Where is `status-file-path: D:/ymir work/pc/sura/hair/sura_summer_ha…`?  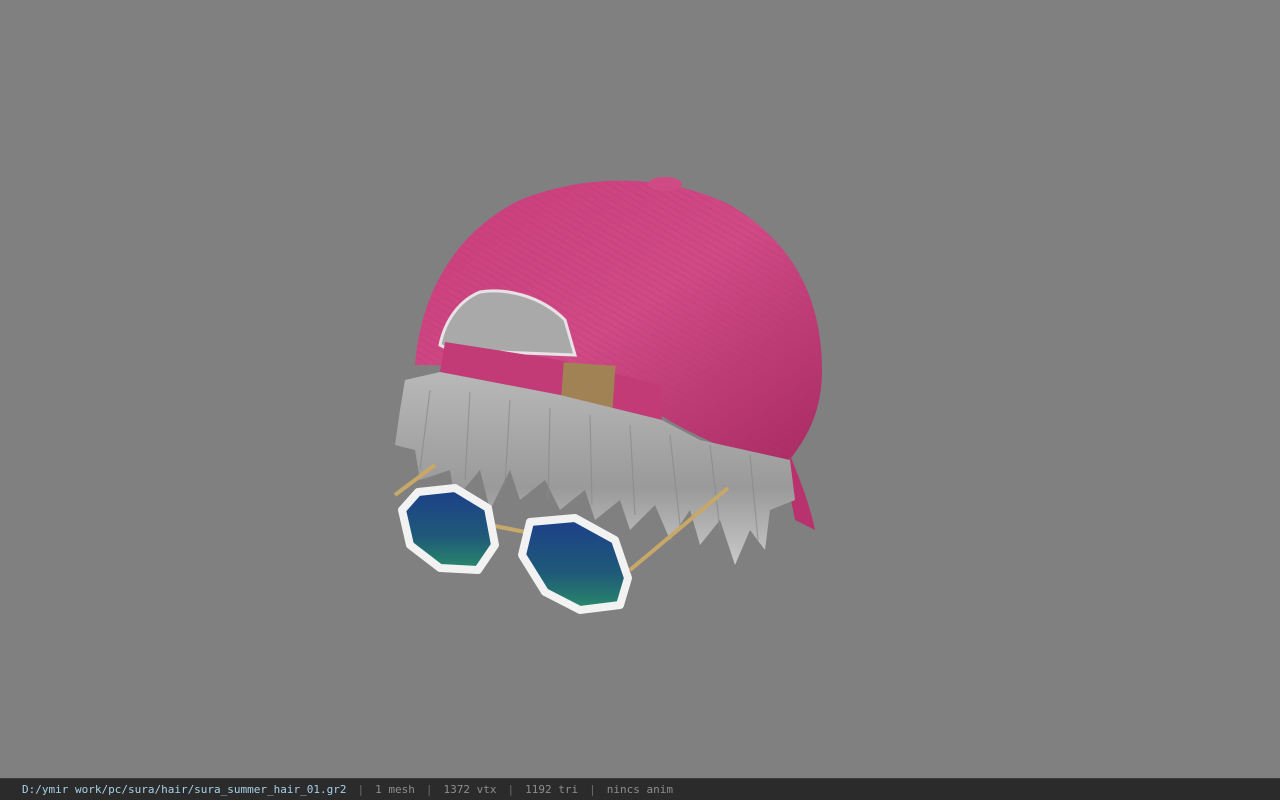
status-file-path: D:/ymir work/pc/sura/hair/sura_summer_ha… is located at coordinates (184, 789).